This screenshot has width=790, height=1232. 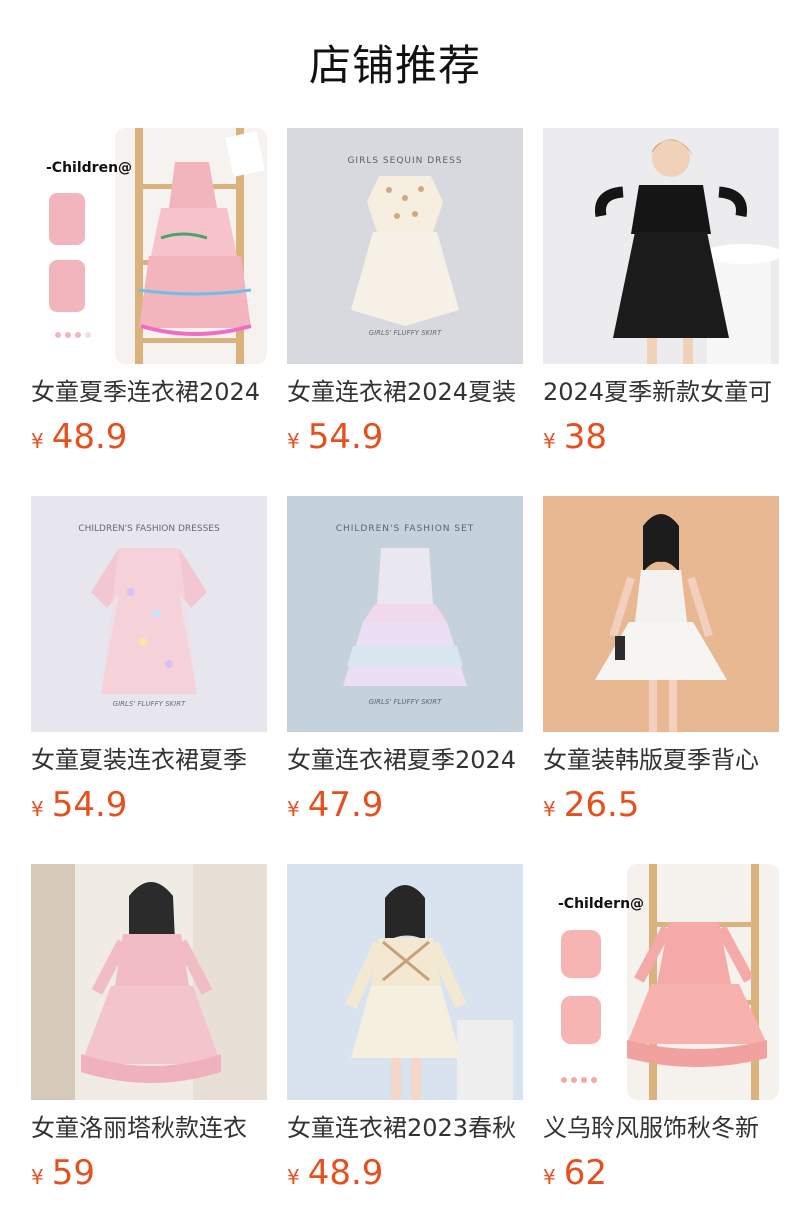 I want to click on product-name: 女童连衣裙夏季2024, so click(x=405, y=760).